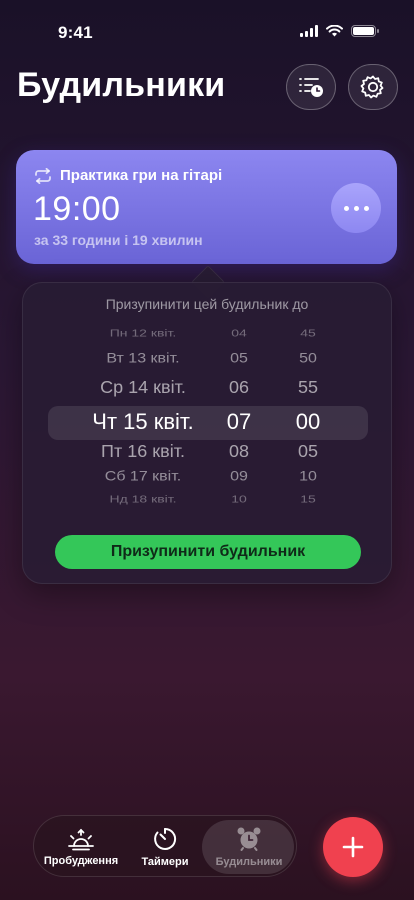 The image size is (414, 900). Describe the element at coordinates (81, 839) in the screenshot. I see `sunrise-icon` at that location.